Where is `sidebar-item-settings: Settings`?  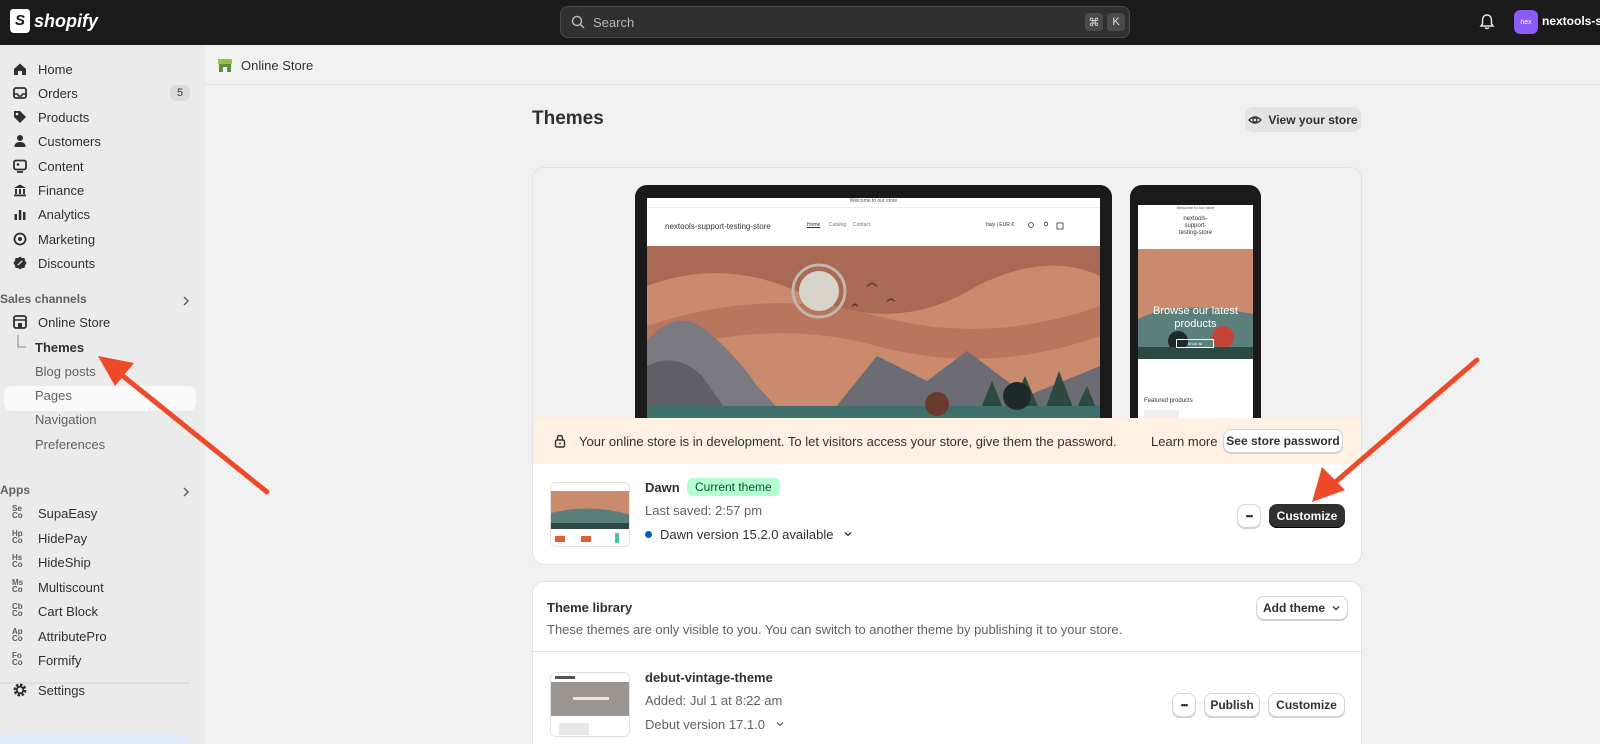 sidebar-item-settings: Settings is located at coordinates (48, 690).